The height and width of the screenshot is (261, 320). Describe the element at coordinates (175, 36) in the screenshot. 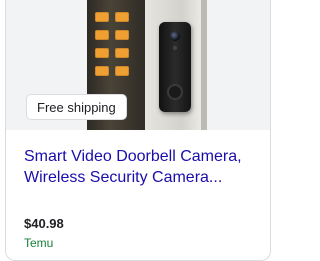

I see `camera-lens` at that location.